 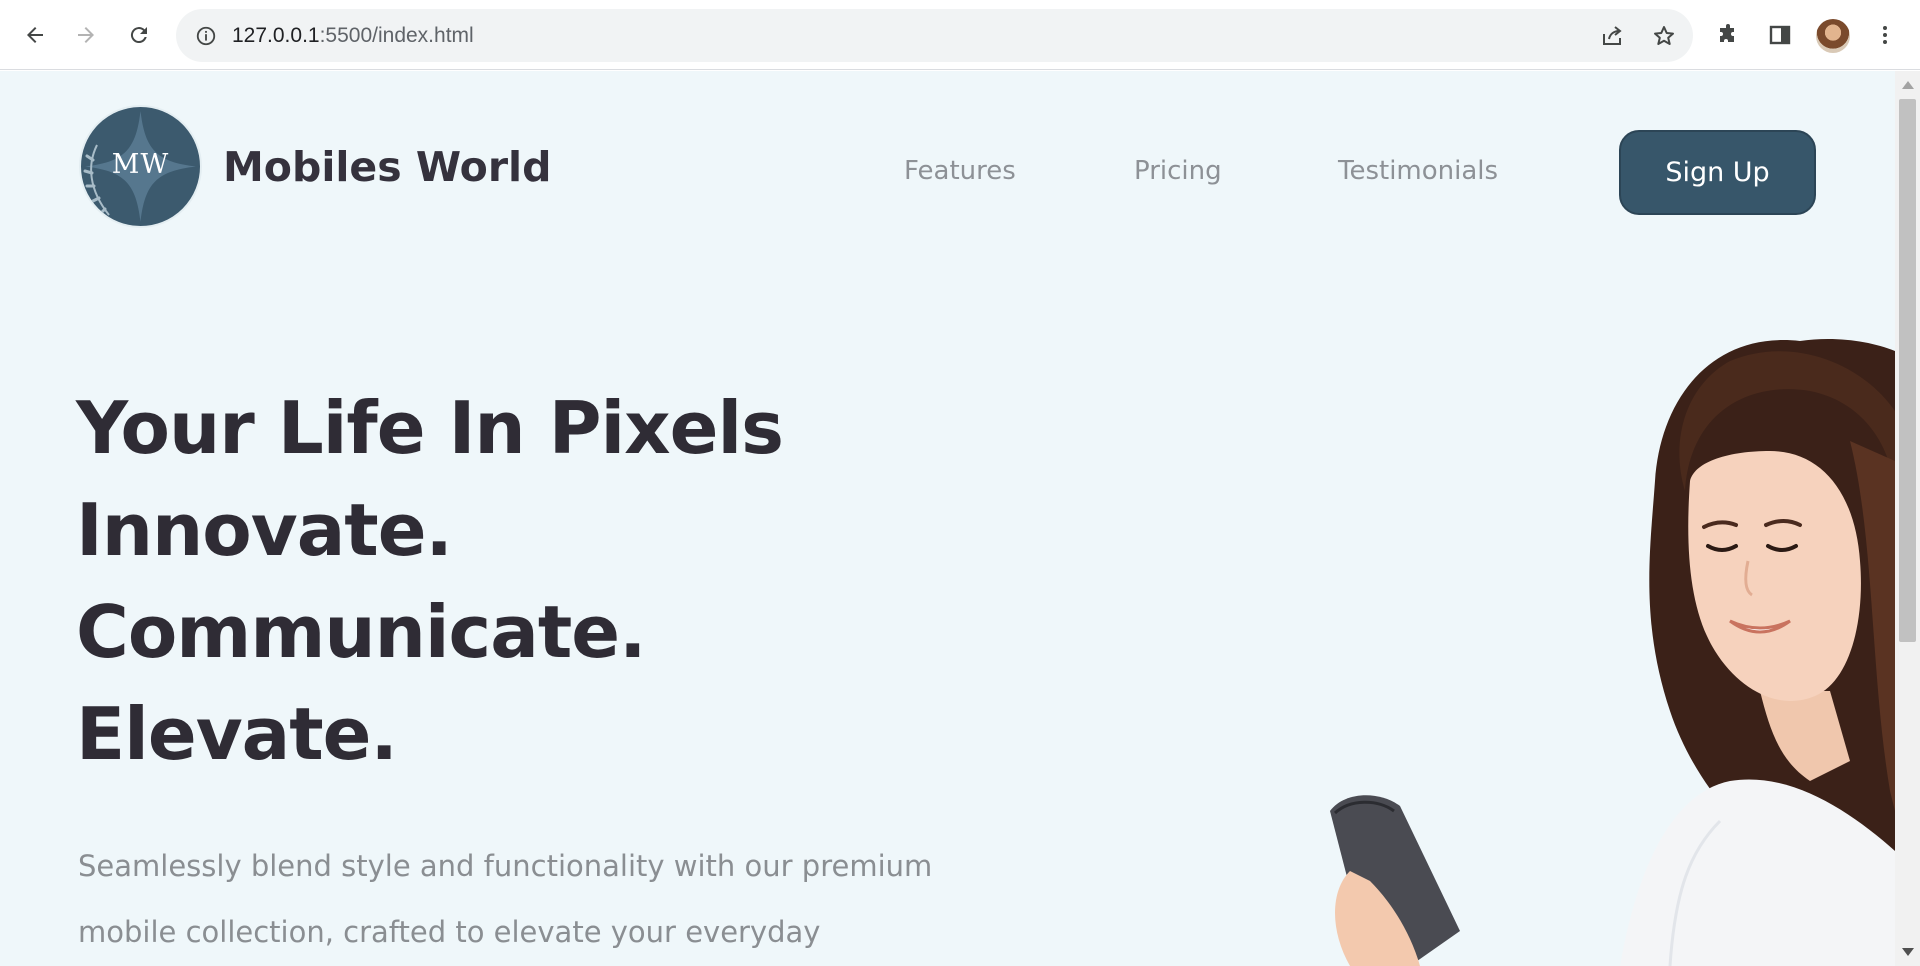 What do you see at coordinates (276, 35) in the screenshot?
I see `url-host: 127.0.0.1` at bounding box center [276, 35].